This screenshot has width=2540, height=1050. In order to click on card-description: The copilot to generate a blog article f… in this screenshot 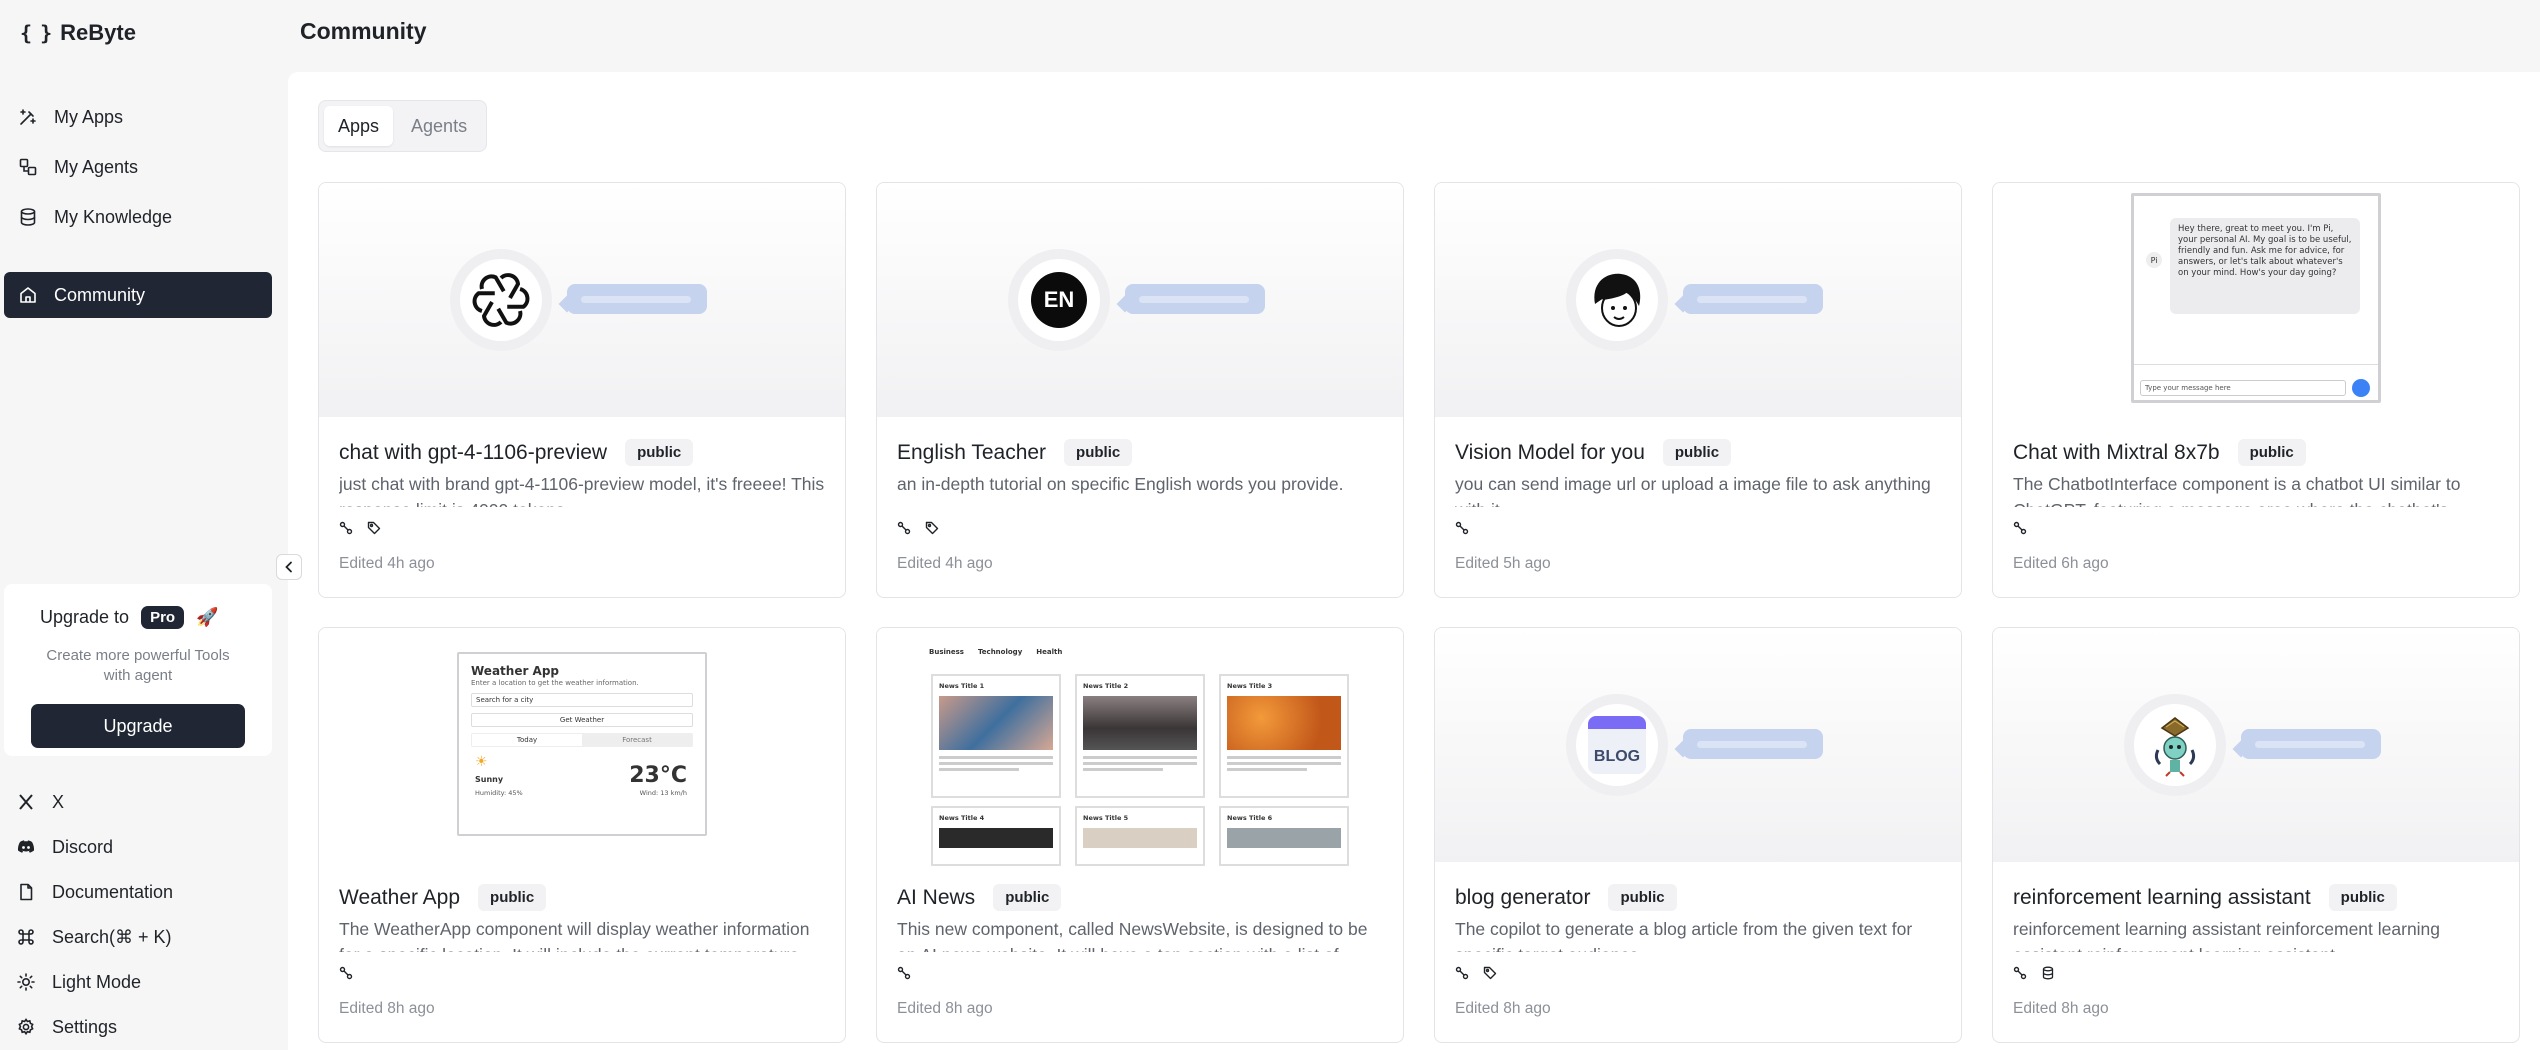, I will do `click(1684, 935)`.